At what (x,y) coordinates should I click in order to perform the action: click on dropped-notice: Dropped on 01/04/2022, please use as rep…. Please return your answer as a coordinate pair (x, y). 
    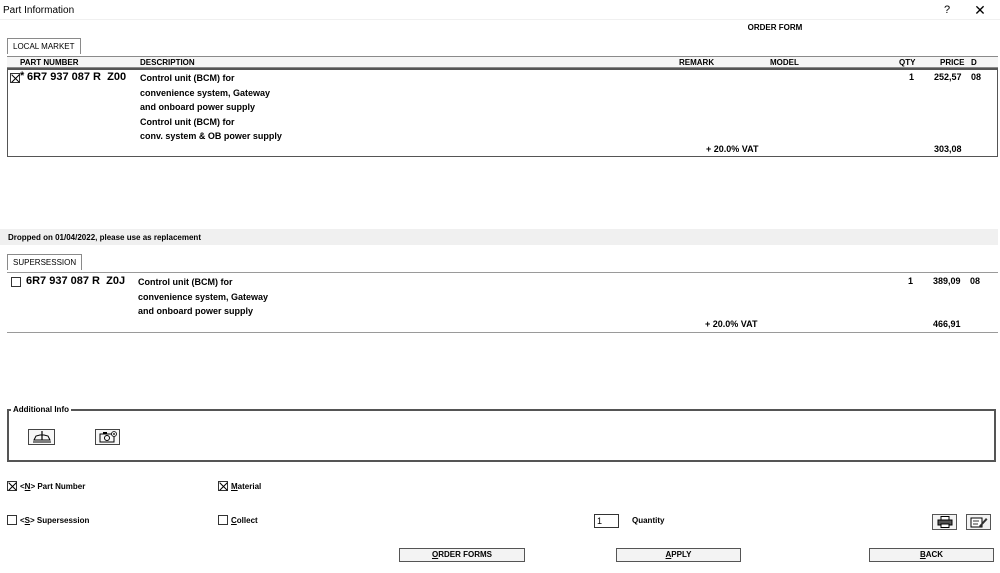
    Looking at the image, I should click on (104, 237).